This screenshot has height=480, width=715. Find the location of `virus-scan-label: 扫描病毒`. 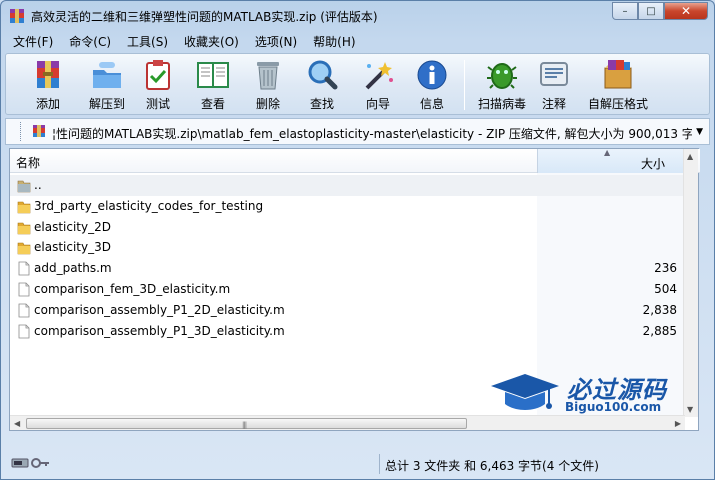

virus-scan-label: 扫描病毒 is located at coordinates (501, 104).